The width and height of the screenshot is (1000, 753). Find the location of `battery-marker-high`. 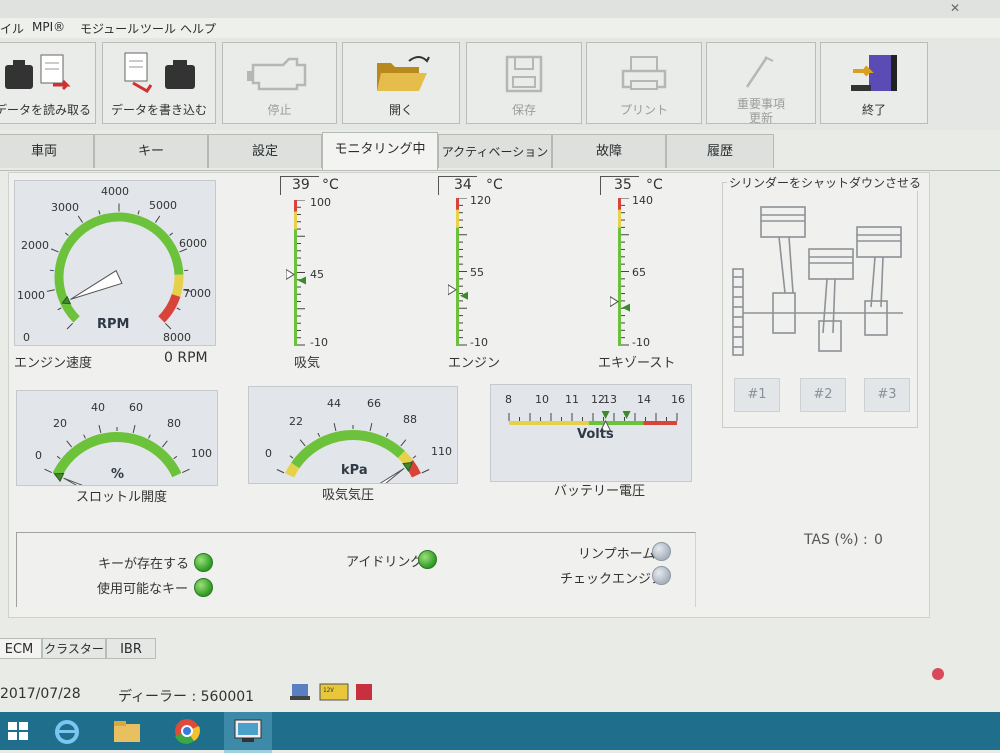

battery-marker-high is located at coordinates (627, 415).